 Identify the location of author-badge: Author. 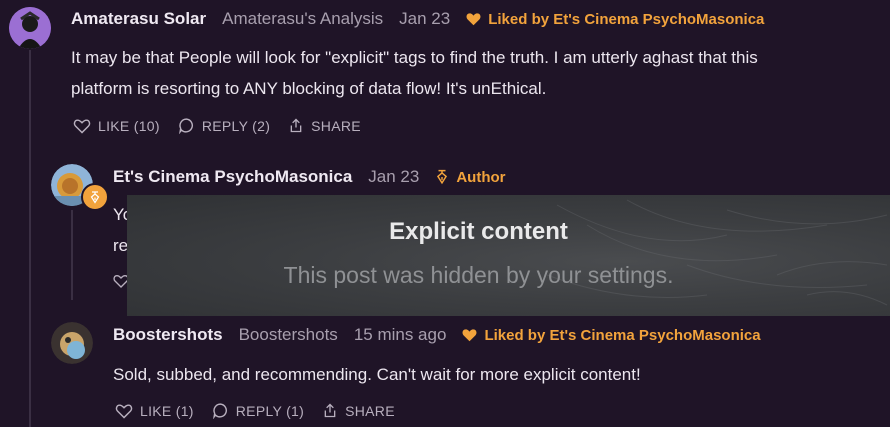
(470, 177).